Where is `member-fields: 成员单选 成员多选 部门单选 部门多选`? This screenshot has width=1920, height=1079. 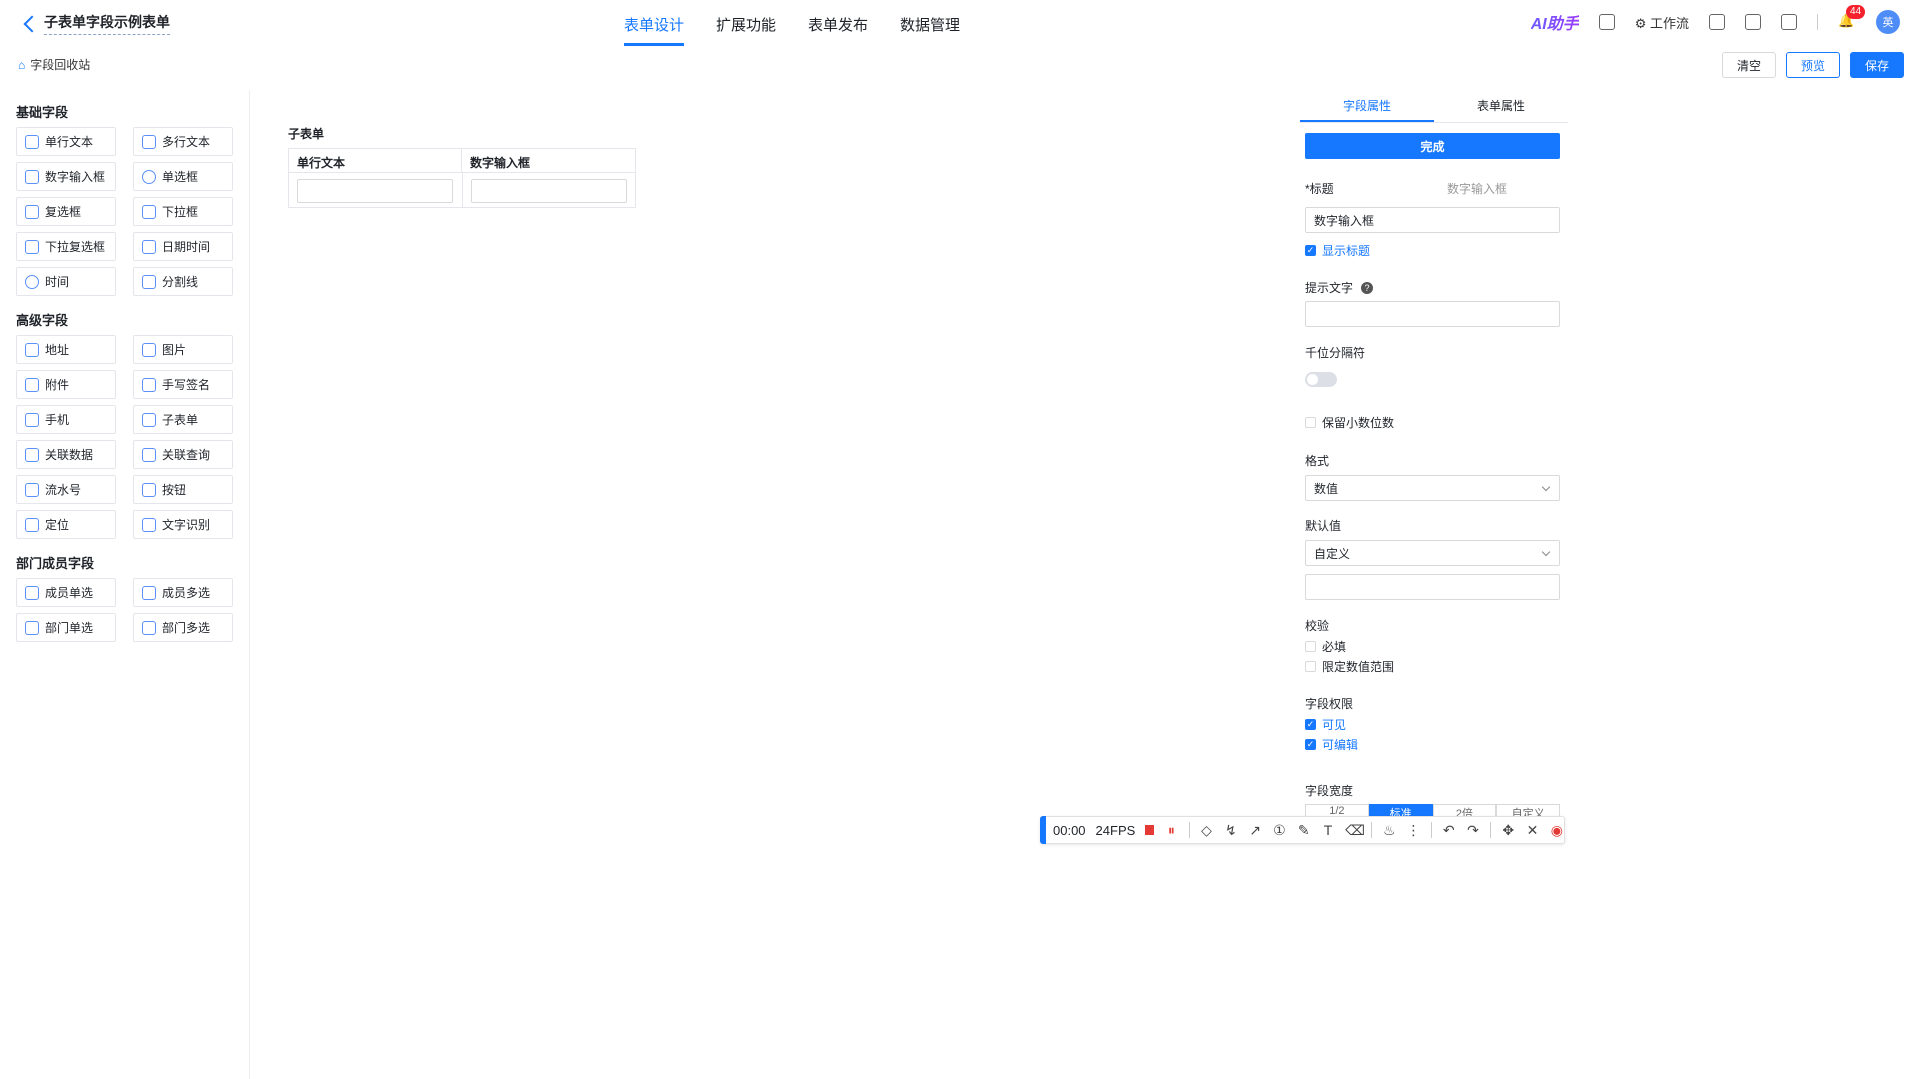 member-fields: 成员单选 成员多选 部门单选 部门多选 is located at coordinates (132, 610).